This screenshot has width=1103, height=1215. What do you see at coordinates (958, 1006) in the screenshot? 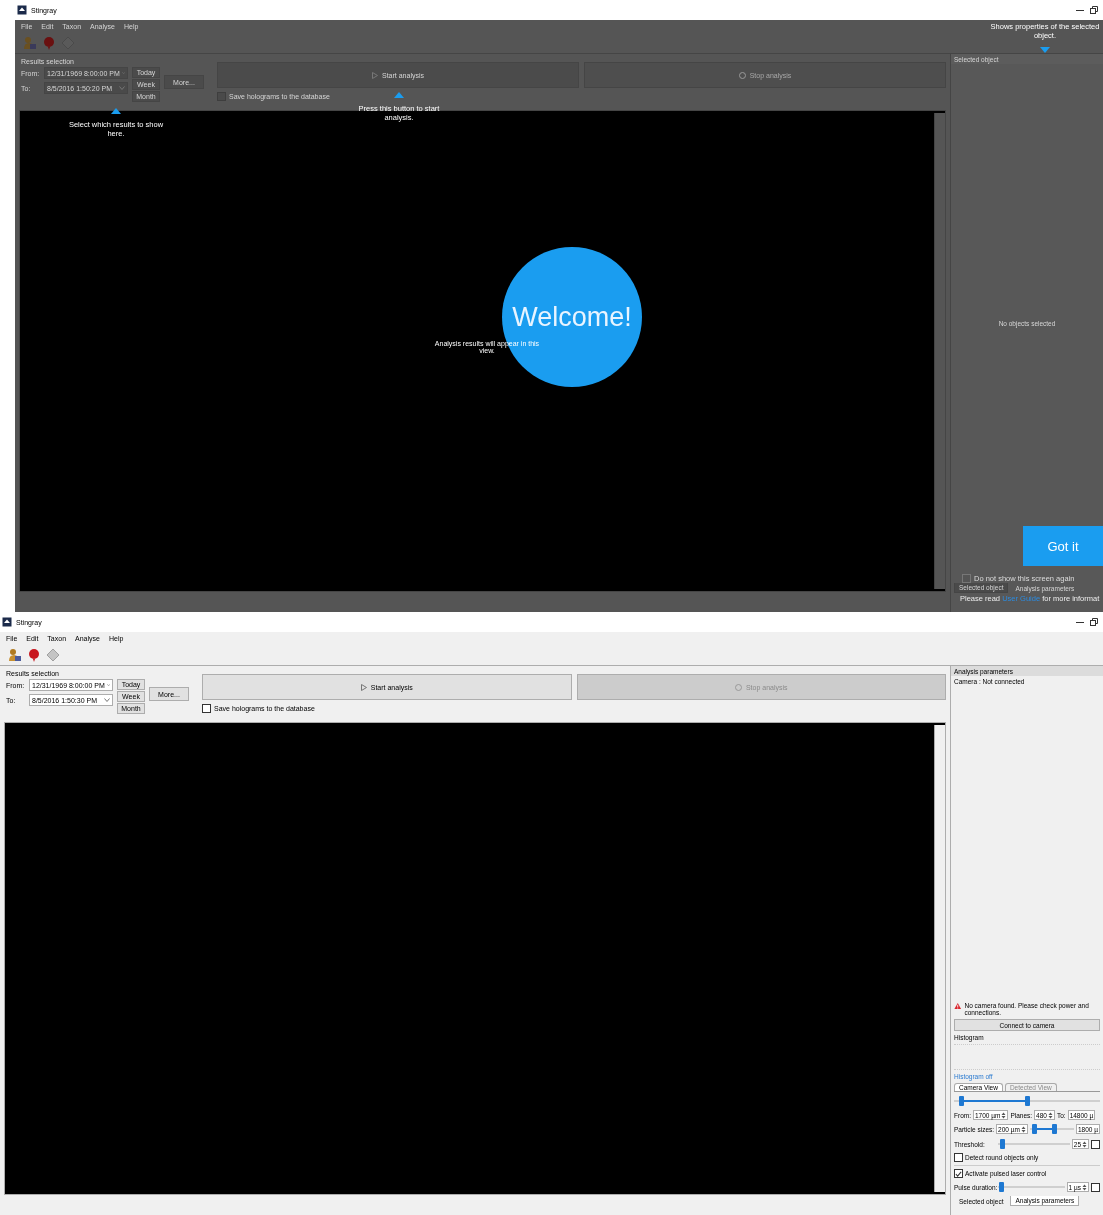
I see `warning-icon` at bounding box center [958, 1006].